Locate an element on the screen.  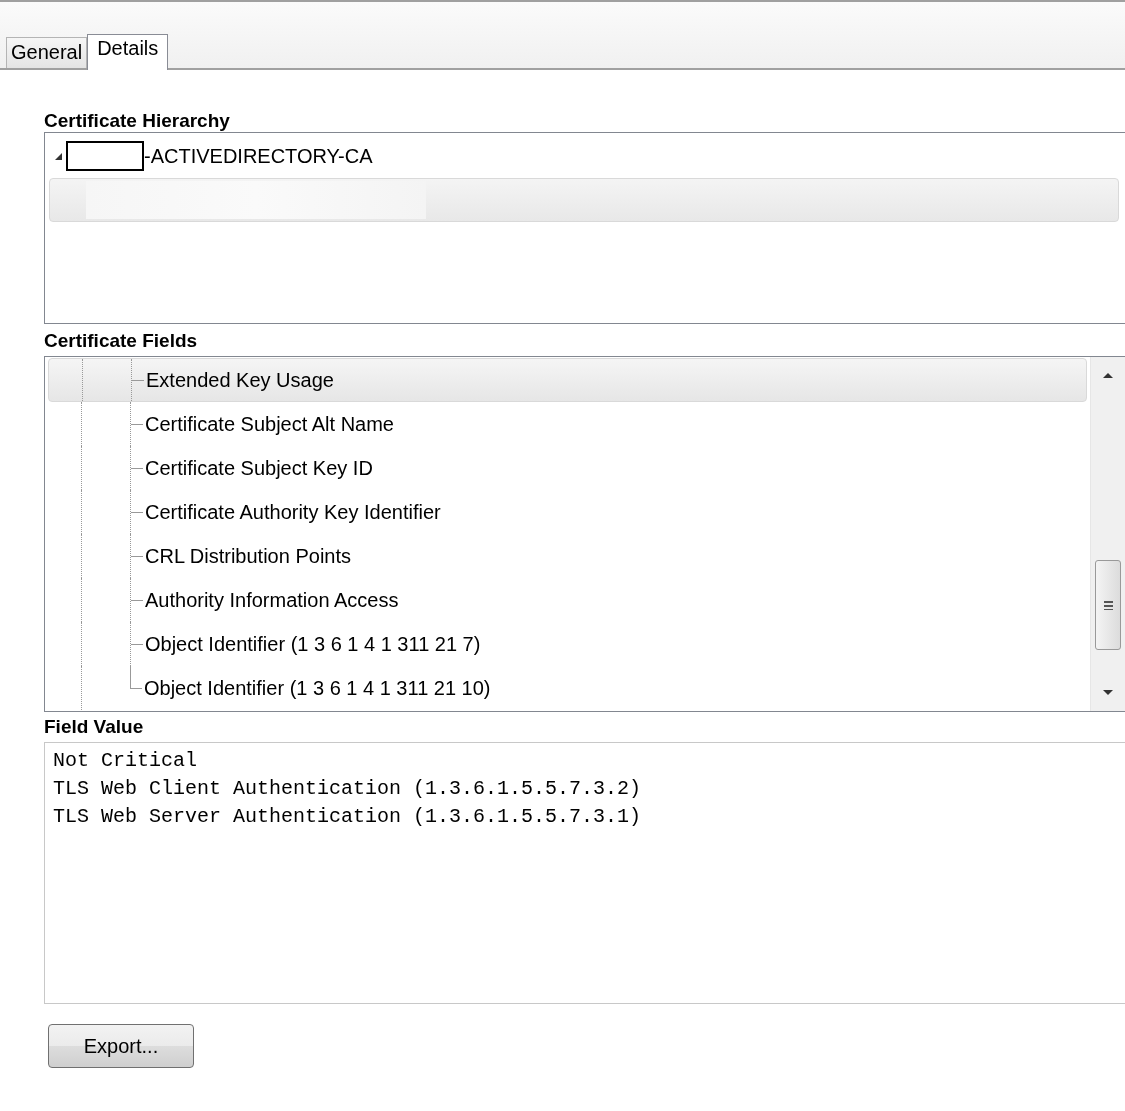
section-label: Certificate Hierarchy is located at coordinates (137, 121).